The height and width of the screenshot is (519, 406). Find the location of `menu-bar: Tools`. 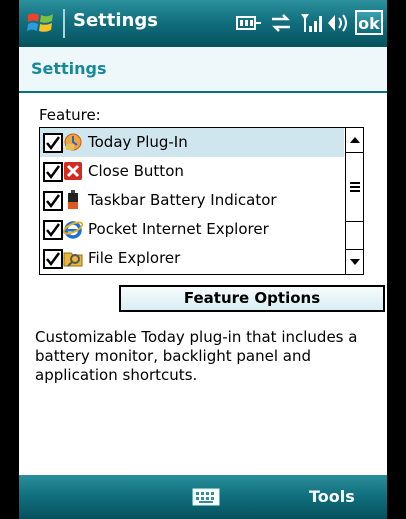

menu-bar: Tools is located at coordinates (203, 497).